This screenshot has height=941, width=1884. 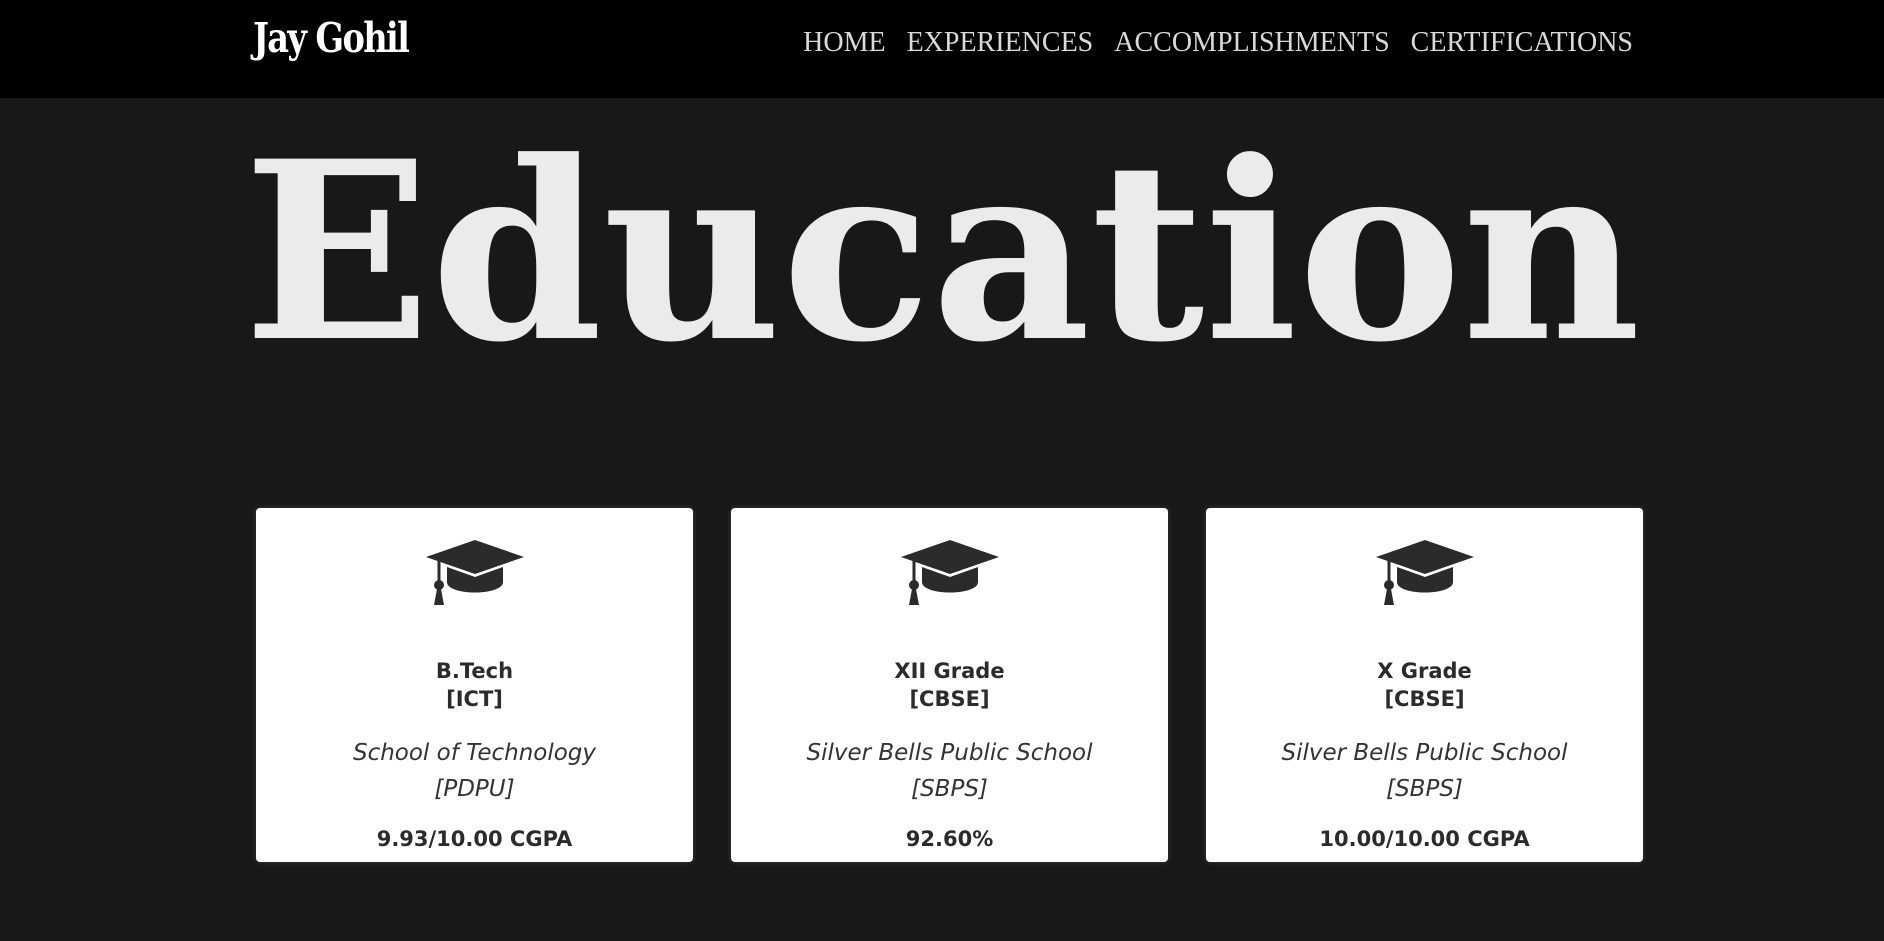 What do you see at coordinates (1424, 839) in the screenshot?
I see `score: 10.00/10.00 CGPA` at bounding box center [1424, 839].